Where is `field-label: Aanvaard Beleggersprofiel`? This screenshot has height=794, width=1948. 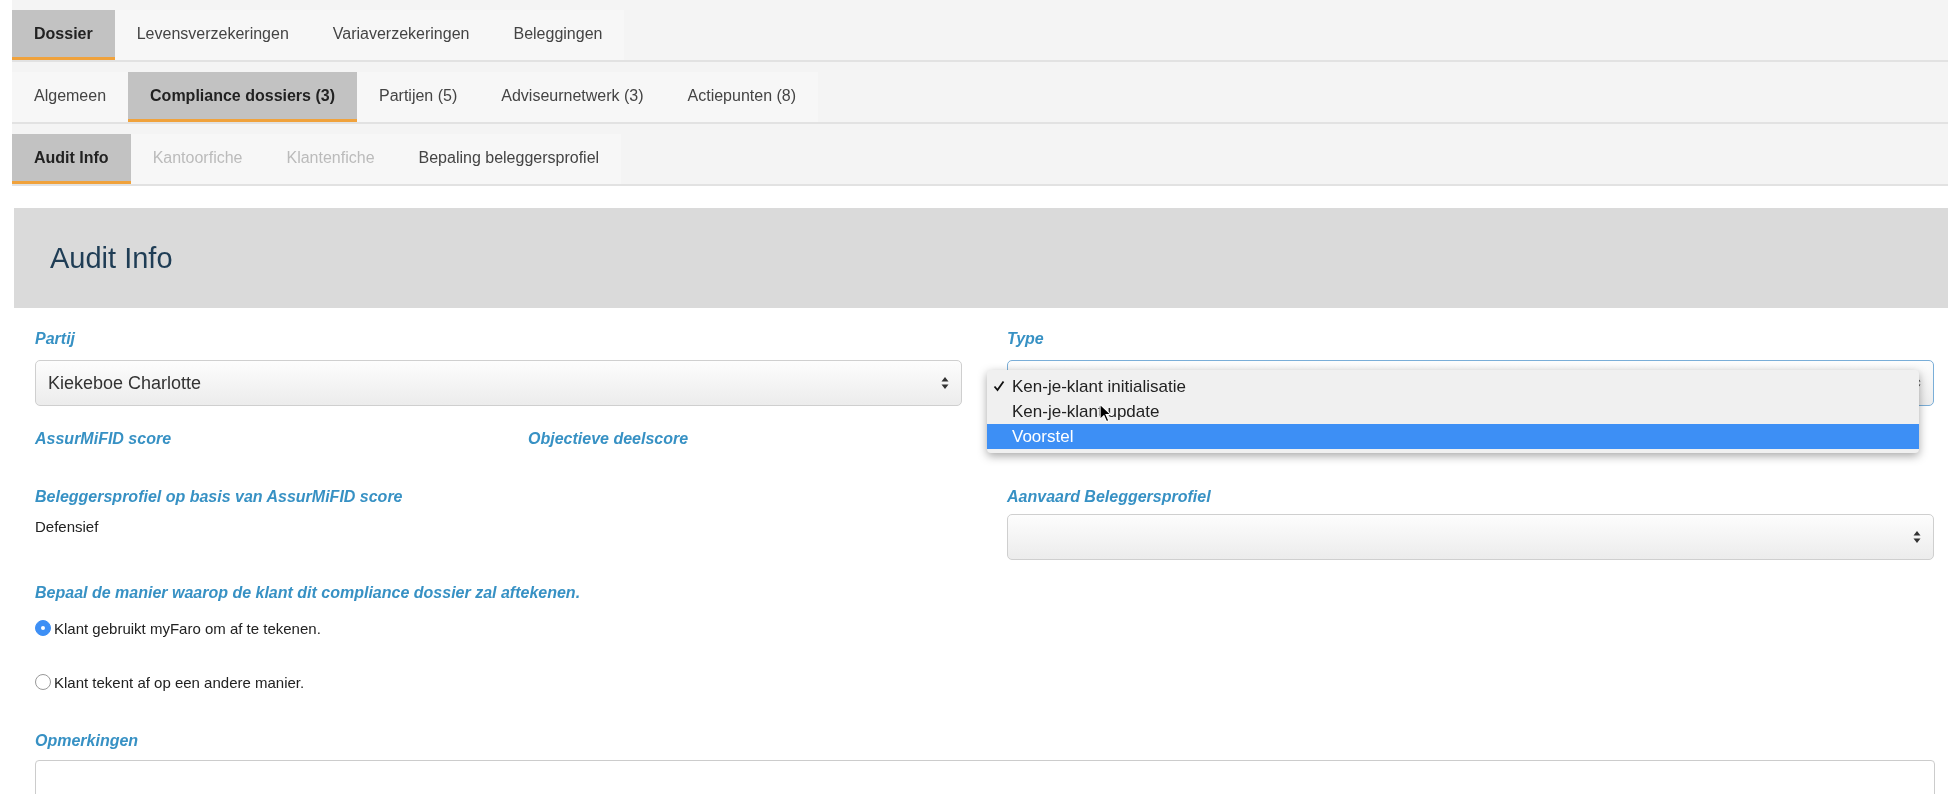
field-label: Aanvaard Beleggersprofiel is located at coordinates (1109, 497).